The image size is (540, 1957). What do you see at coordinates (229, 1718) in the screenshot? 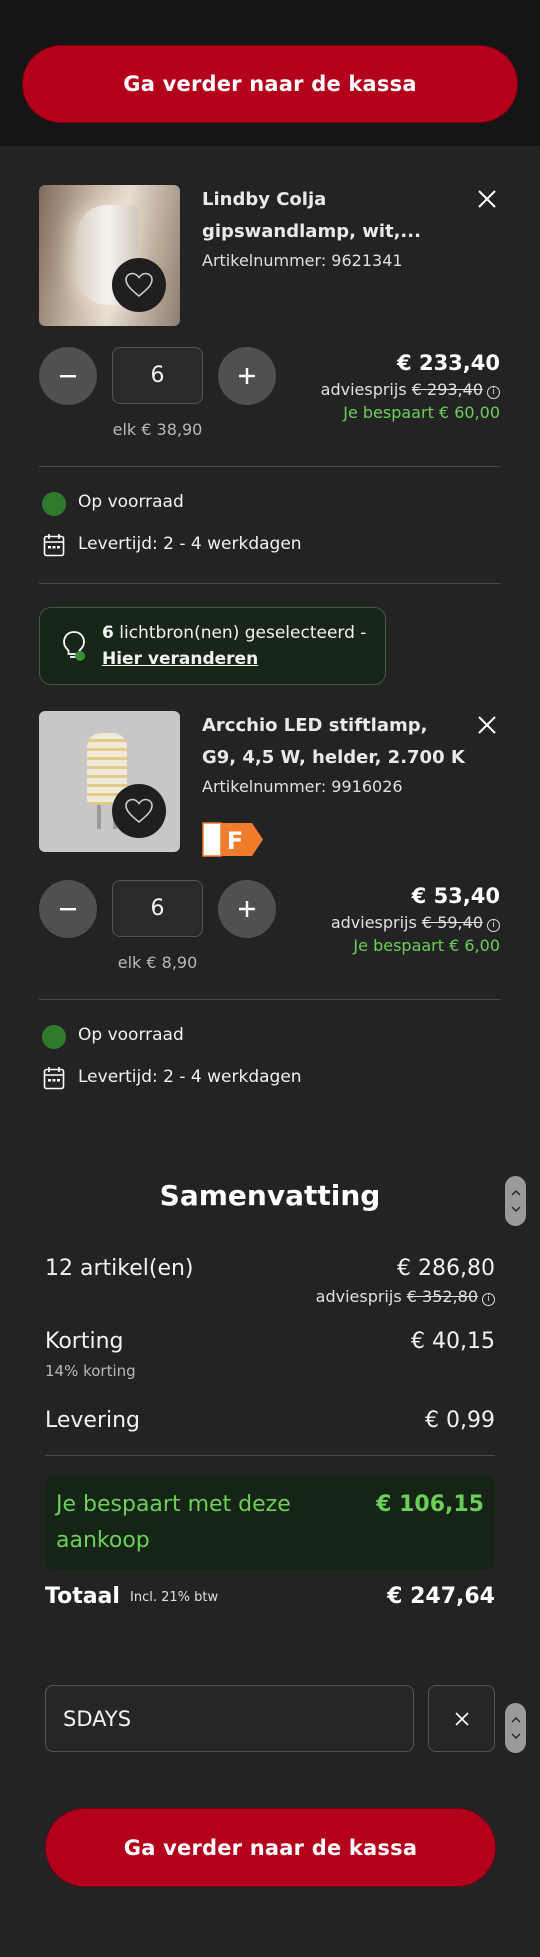
I see `discount-code-input: SDAYS` at bounding box center [229, 1718].